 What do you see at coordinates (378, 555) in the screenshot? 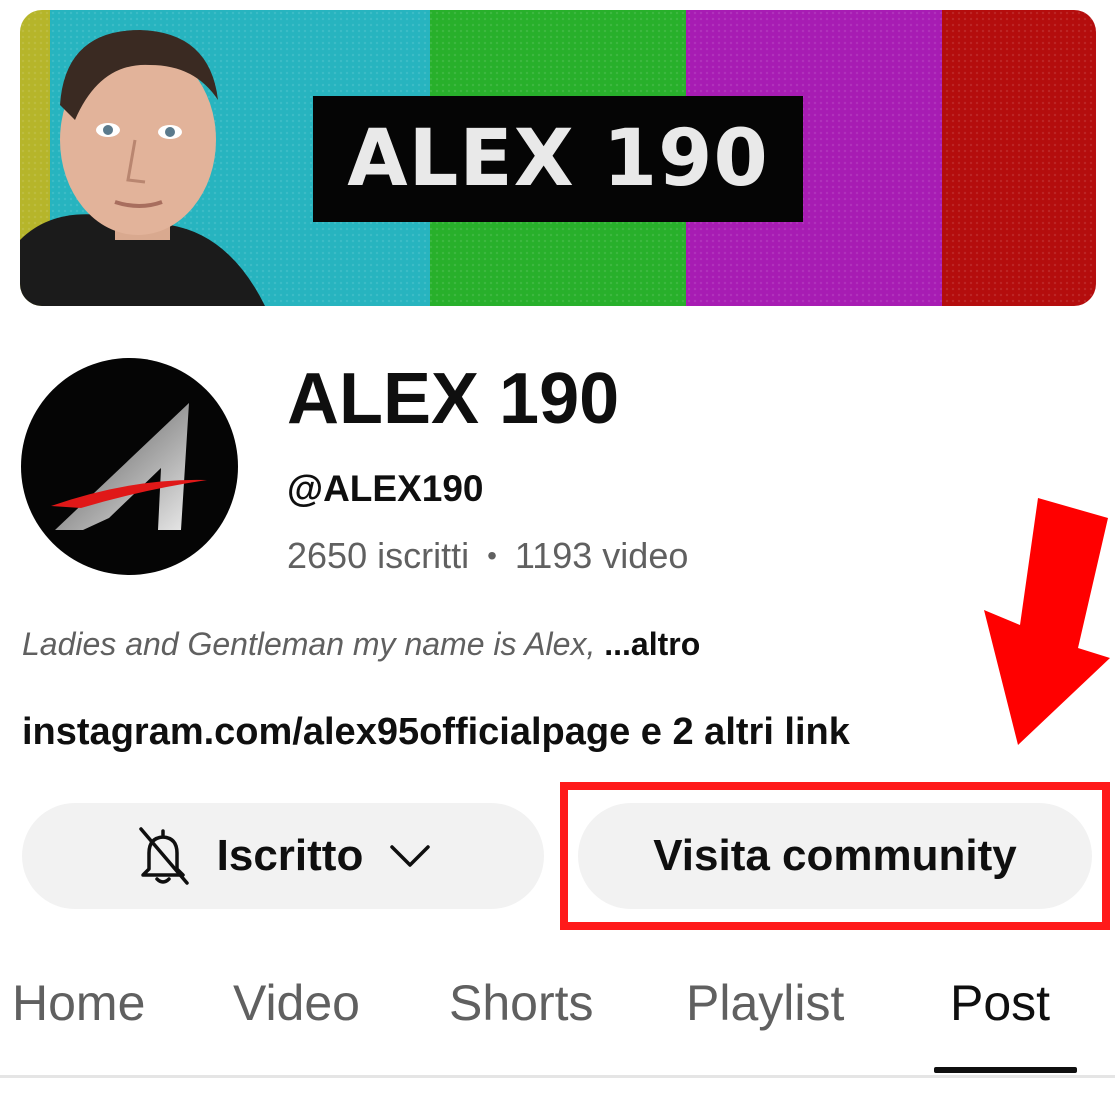
I see `subscriber-count: 2650 iscritti` at bounding box center [378, 555].